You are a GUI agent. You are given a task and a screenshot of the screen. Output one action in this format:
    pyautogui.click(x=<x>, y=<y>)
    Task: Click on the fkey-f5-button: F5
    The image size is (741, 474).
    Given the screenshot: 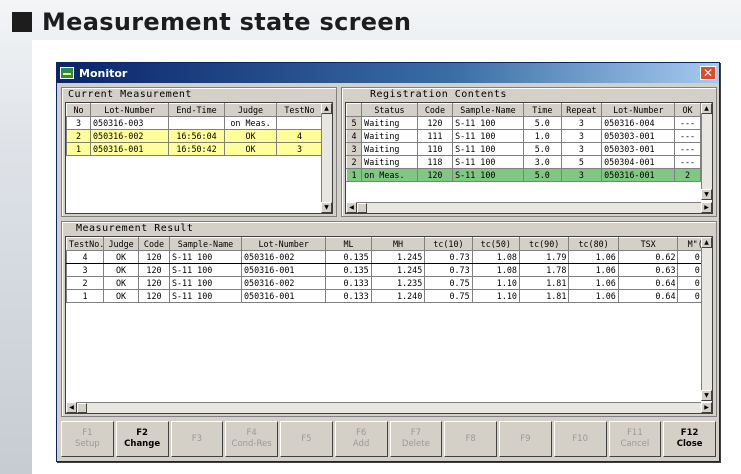 What is the action you would take?
    pyautogui.click(x=306, y=439)
    